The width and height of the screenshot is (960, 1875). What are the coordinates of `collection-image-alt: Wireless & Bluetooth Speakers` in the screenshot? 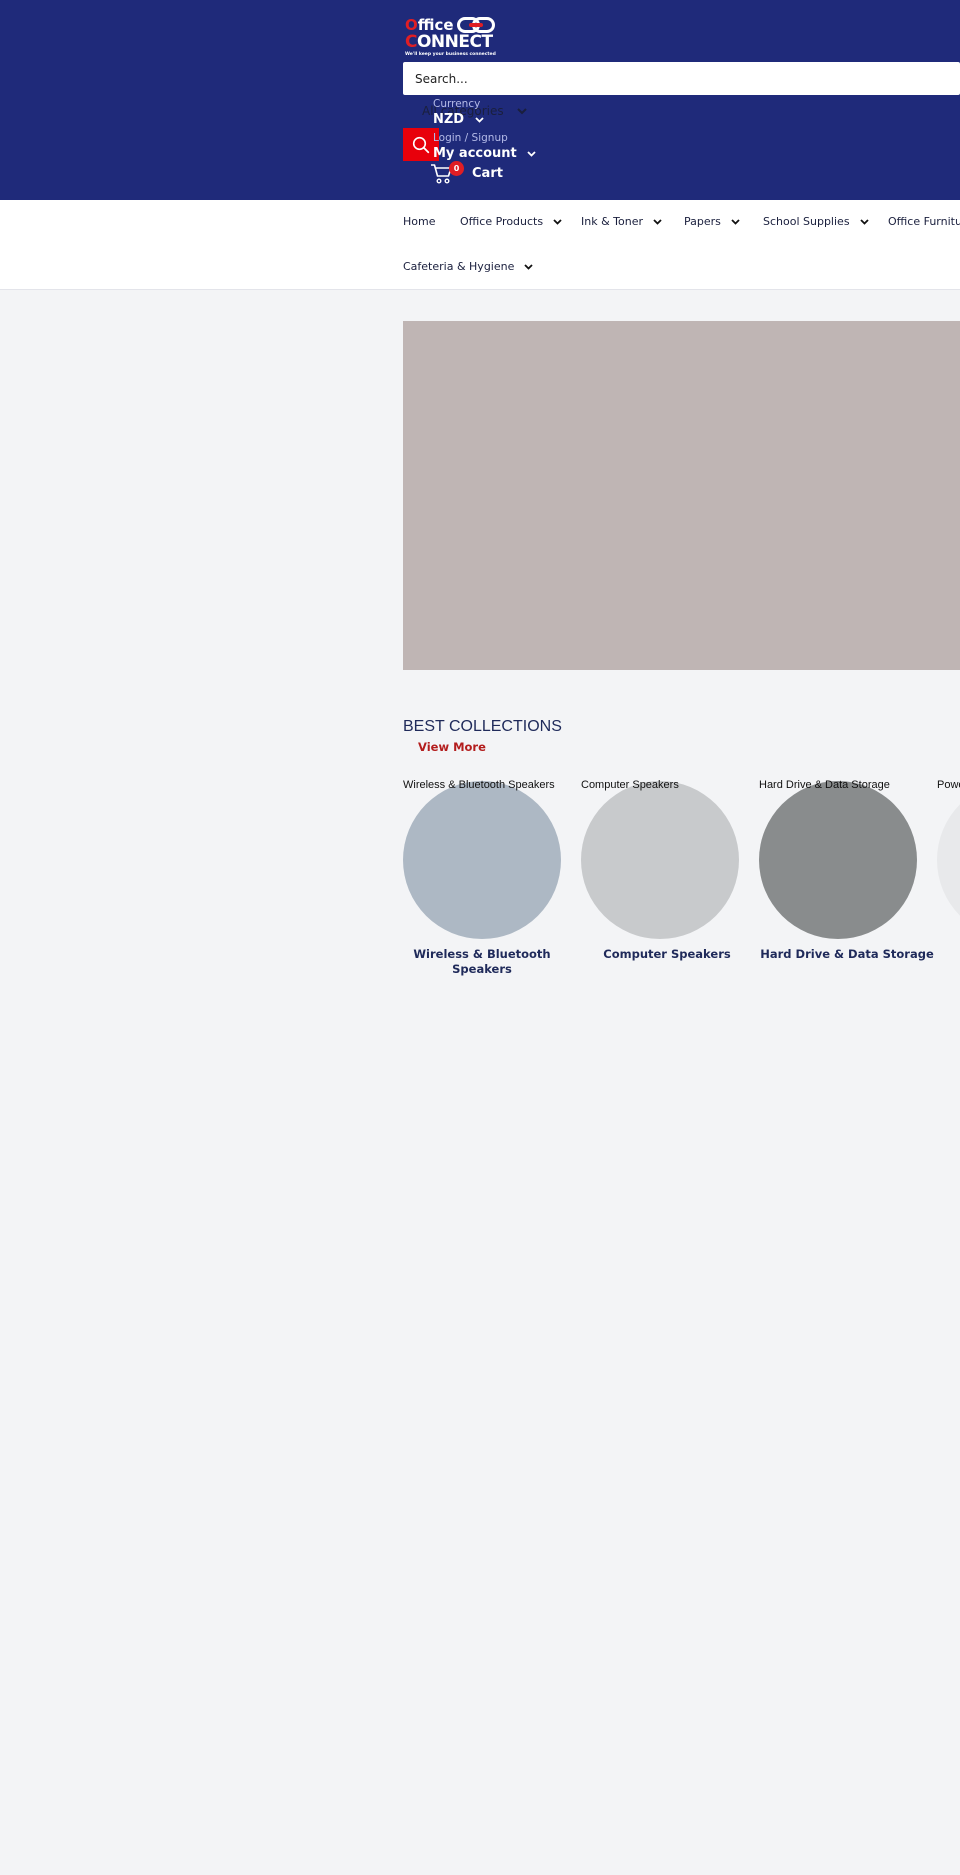 It's located at (479, 785).